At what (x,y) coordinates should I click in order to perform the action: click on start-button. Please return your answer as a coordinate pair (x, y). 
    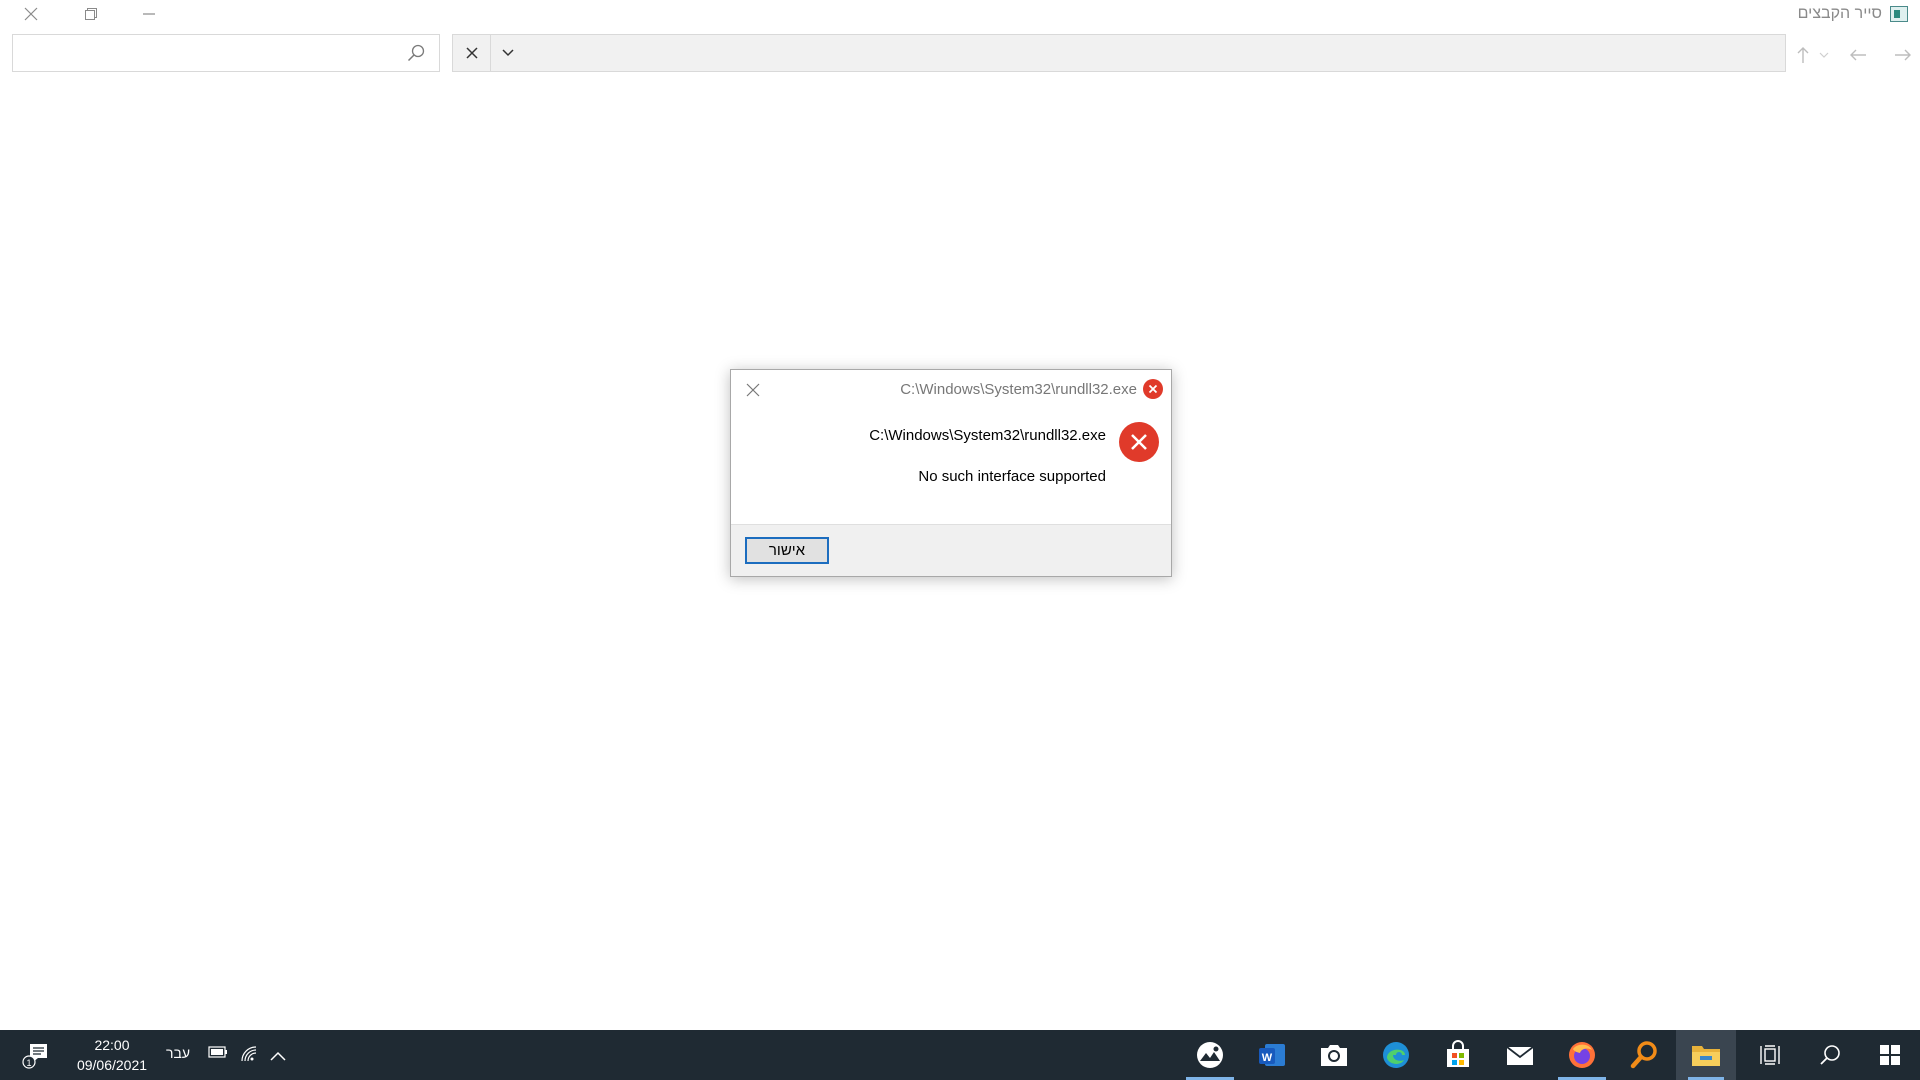
    Looking at the image, I should click on (1890, 1055).